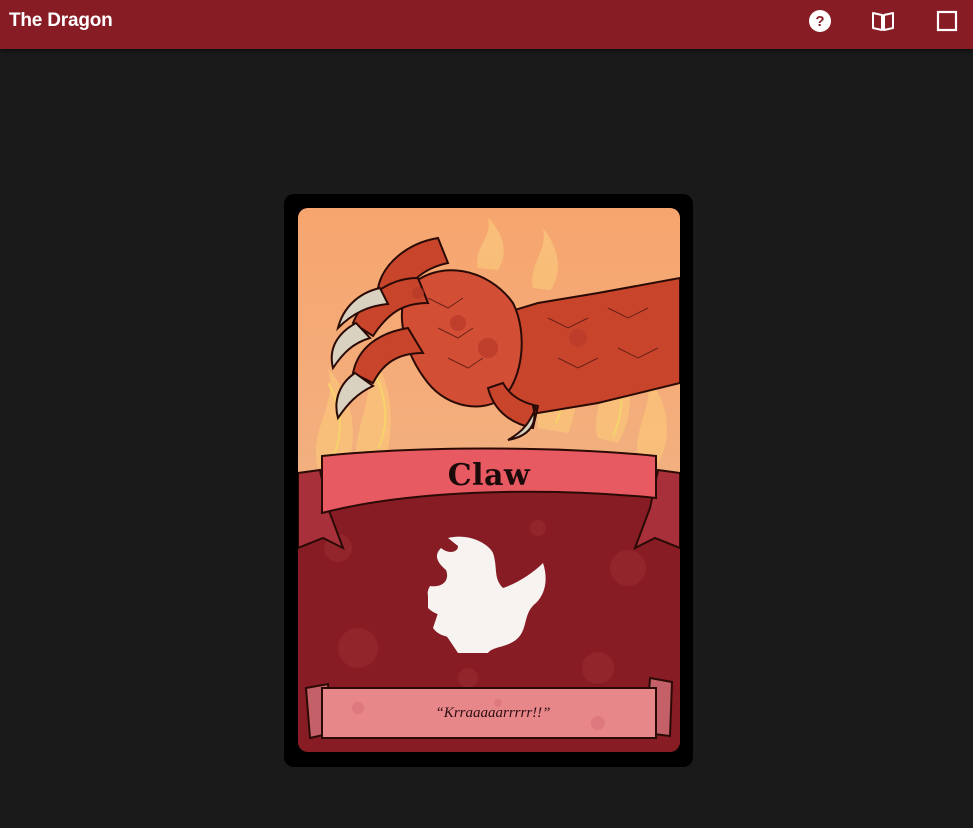 The height and width of the screenshot is (828, 973). Describe the element at coordinates (493, 713) in the screenshot. I see `card-flavor-text: “Krraaaaarrrrr!!”` at that location.